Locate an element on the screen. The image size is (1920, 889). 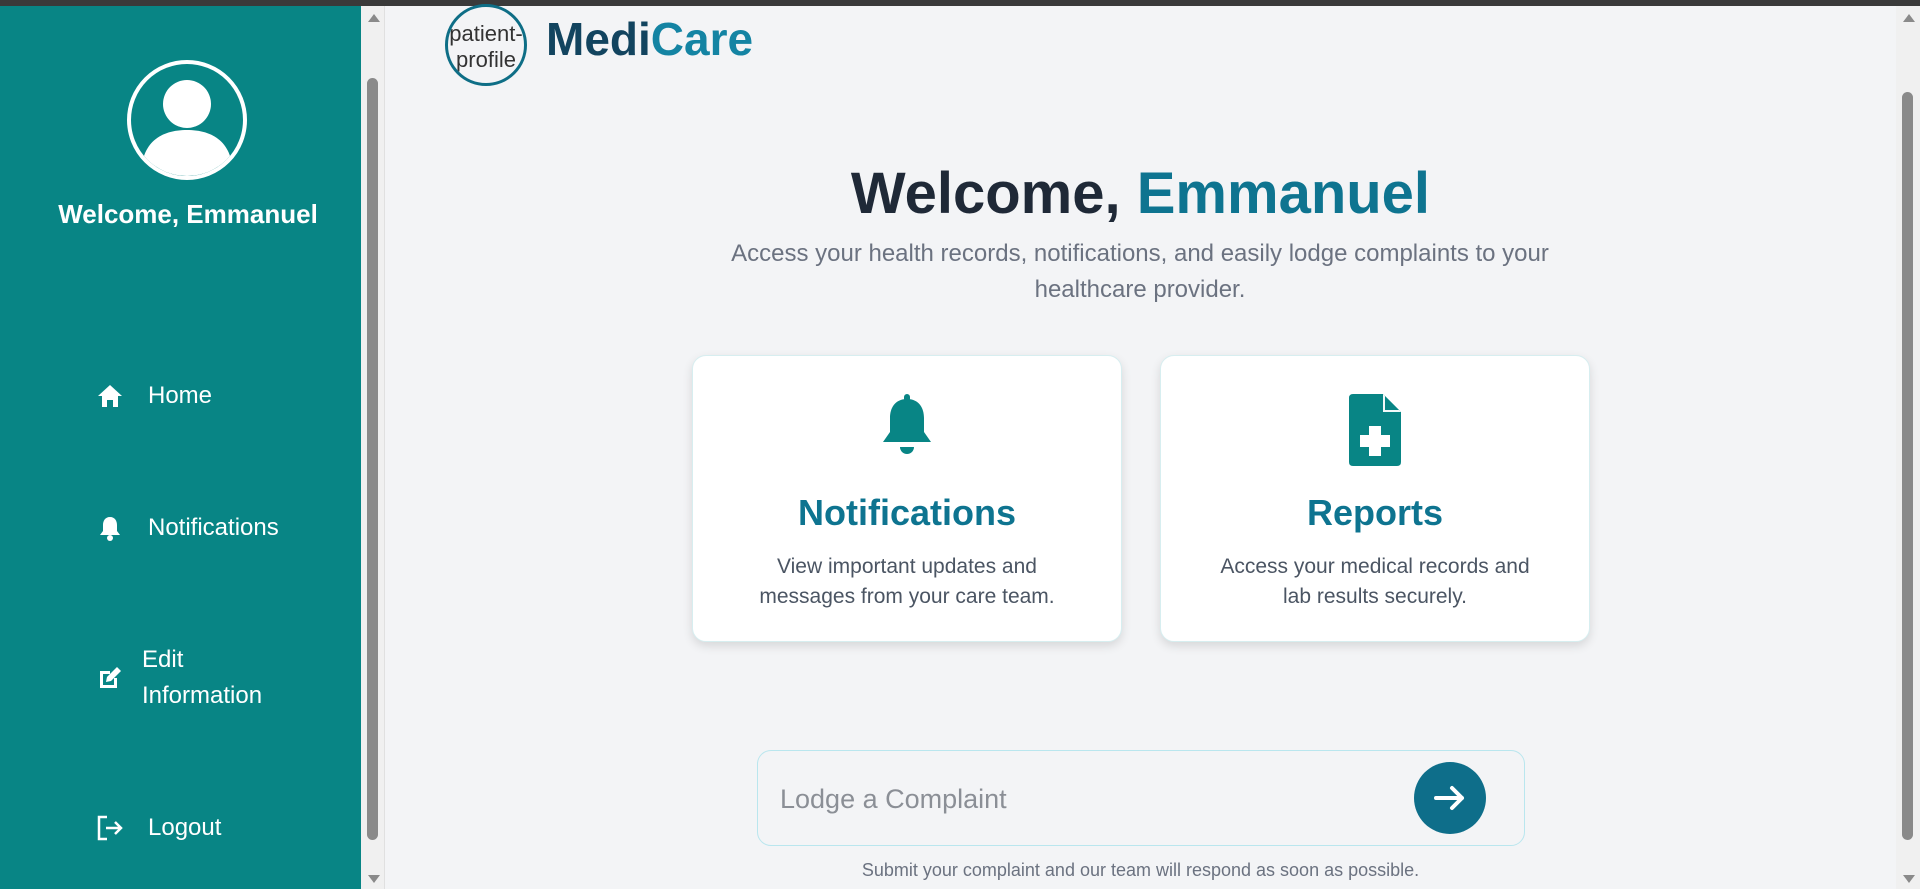
sidebar-item-logout: Logout is located at coordinates (158, 828).